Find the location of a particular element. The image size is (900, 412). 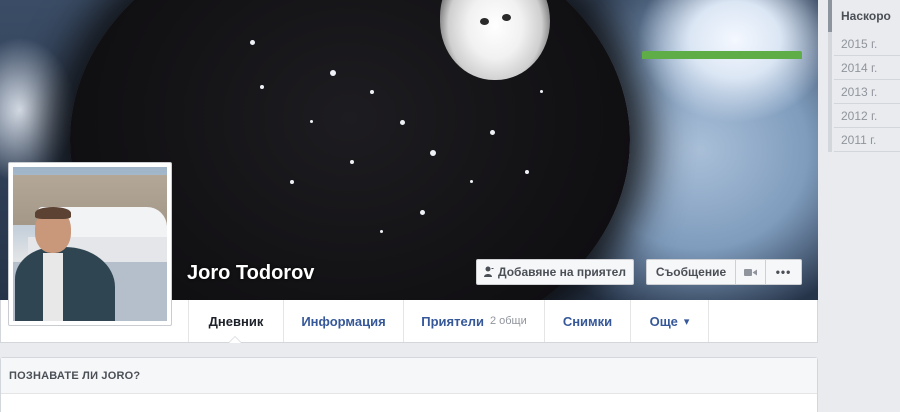

caret-down-icon: ▾ is located at coordinates (686, 321).